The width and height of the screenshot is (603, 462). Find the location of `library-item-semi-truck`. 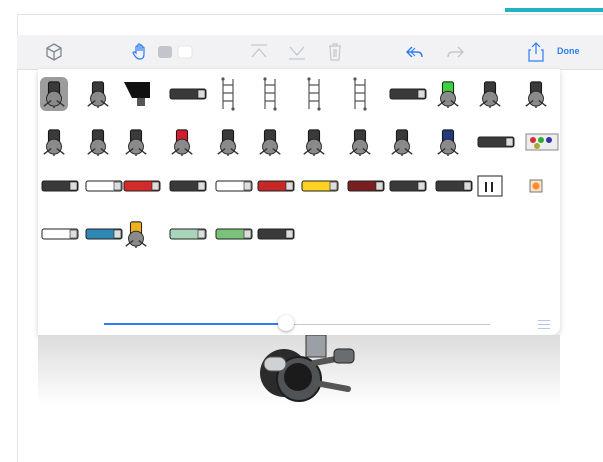

library-item-semi-truck is located at coordinates (366, 186).